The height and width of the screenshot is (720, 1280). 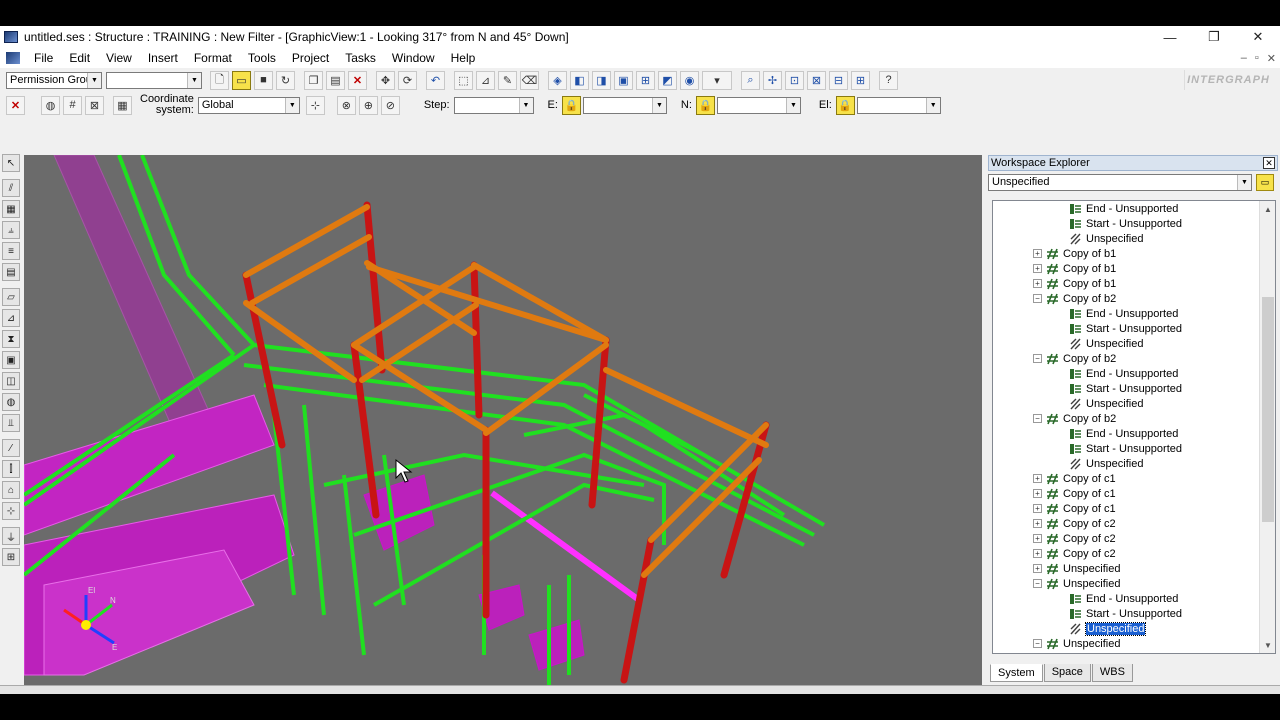 What do you see at coordinates (11, 469) in the screenshot?
I see `place-column-tool: ⫿` at bounding box center [11, 469].